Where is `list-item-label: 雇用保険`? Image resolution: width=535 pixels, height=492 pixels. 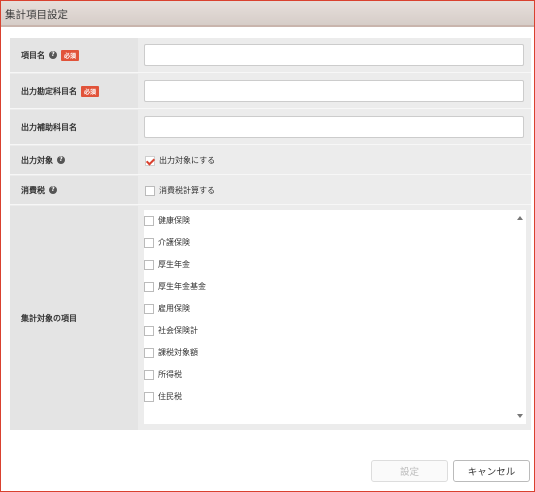
list-item-label: 雇用保険 is located at coordinates (174, 308).